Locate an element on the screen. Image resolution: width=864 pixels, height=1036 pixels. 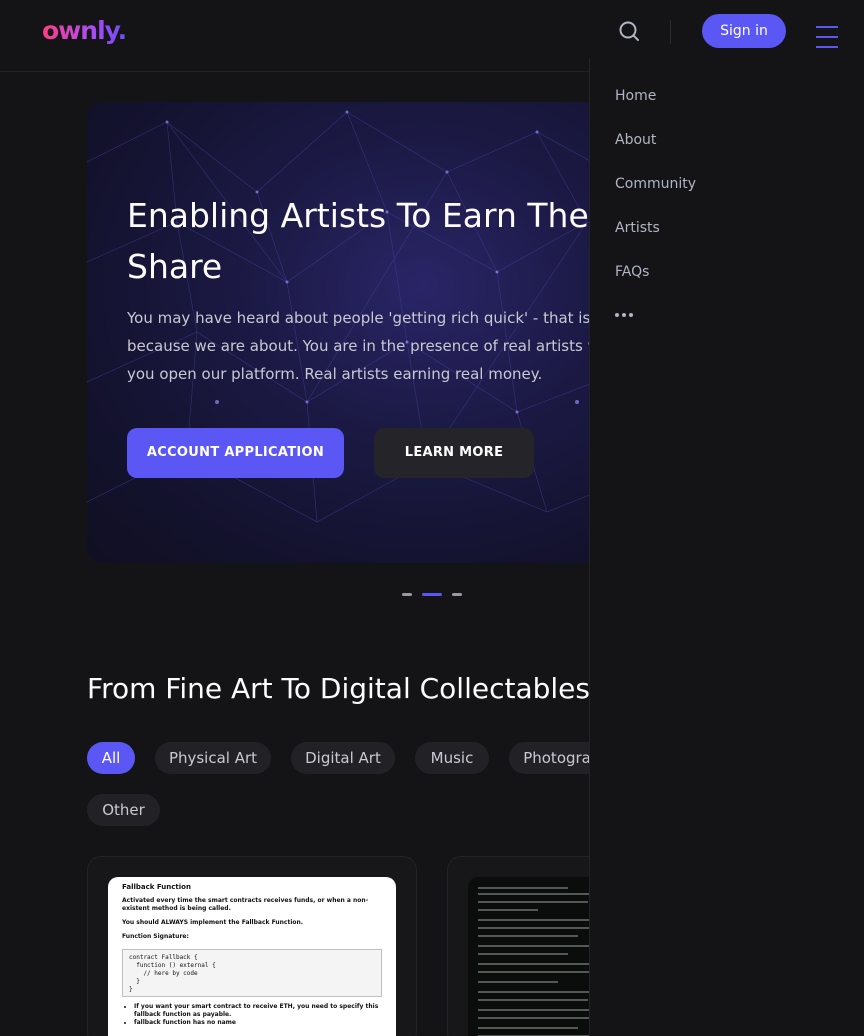
hero-title: Enabling Artists To Earn Their Share is located at coordinates (369, 241).